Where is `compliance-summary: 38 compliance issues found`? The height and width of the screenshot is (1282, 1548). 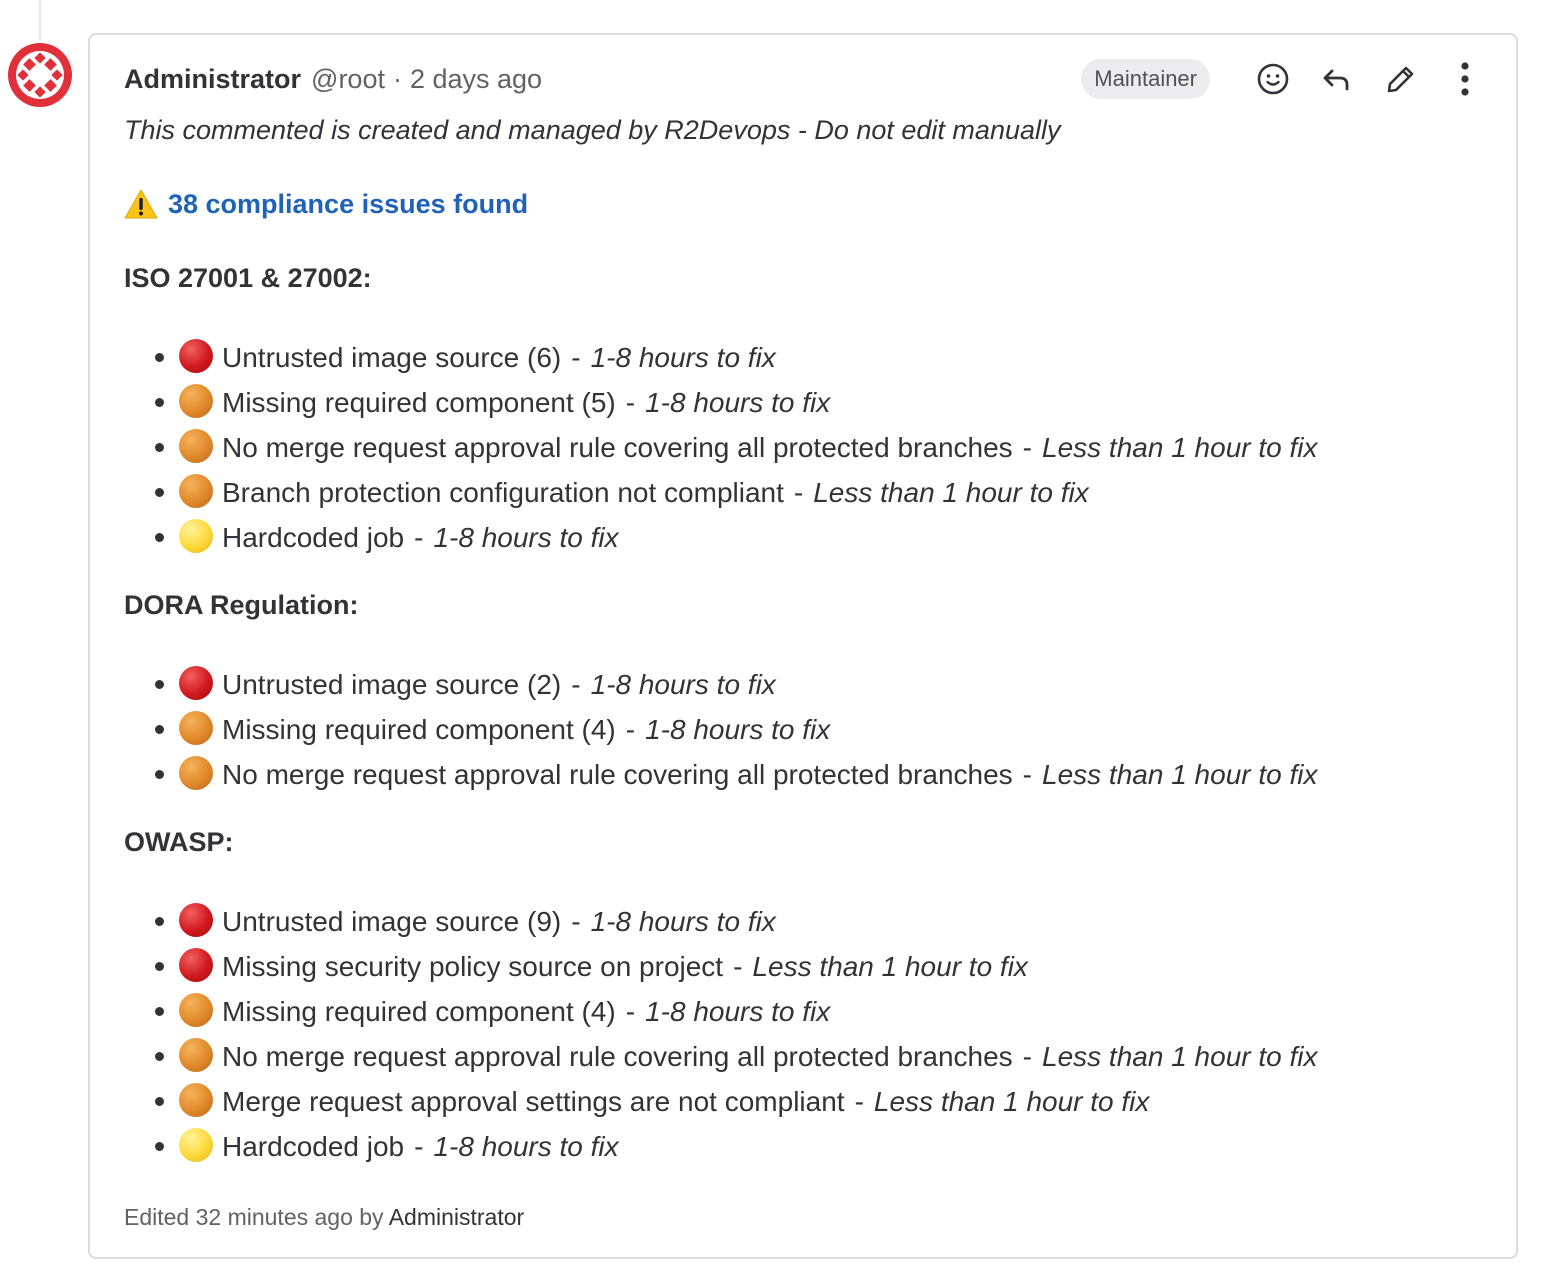
compliance-summary: 38 compliance issues found is located at coordinates (805, 204).